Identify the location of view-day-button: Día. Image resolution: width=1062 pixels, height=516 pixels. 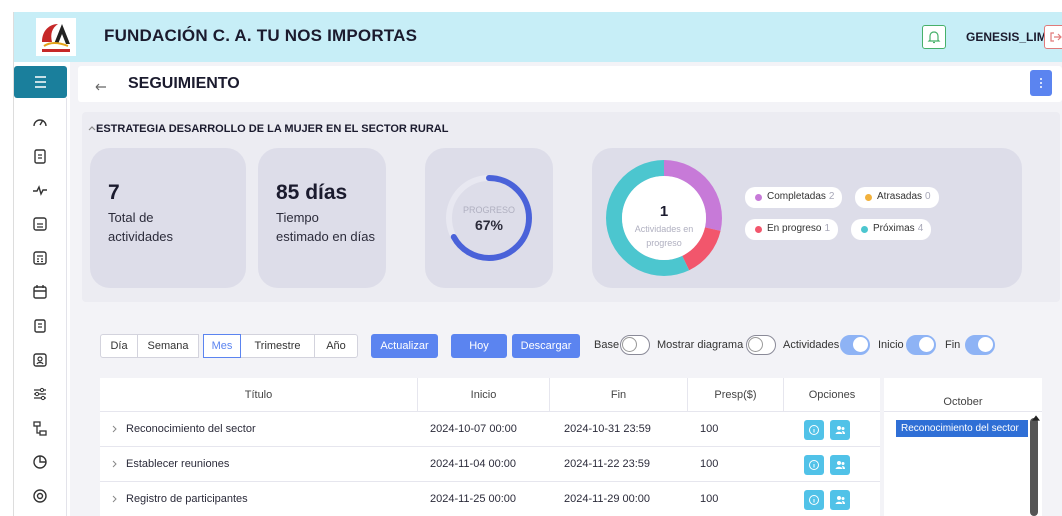
(119, 346).